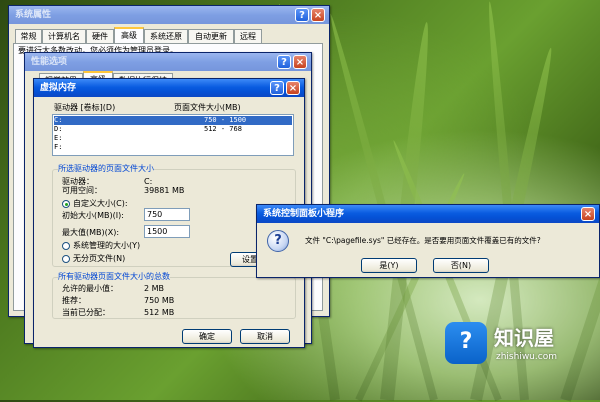  I want to click on list-item: F:, so click(173, 147).